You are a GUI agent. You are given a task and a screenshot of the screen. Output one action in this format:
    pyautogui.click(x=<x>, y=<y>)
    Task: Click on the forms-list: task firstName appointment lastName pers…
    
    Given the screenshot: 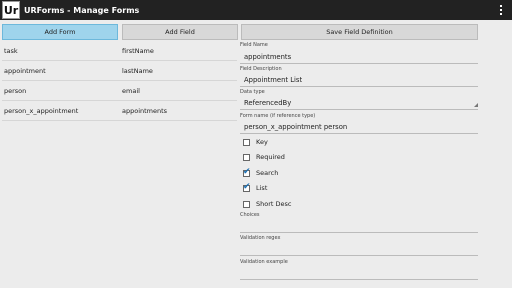 What is the action you would take?
    pyautogui.click(x=119, y=81)
    